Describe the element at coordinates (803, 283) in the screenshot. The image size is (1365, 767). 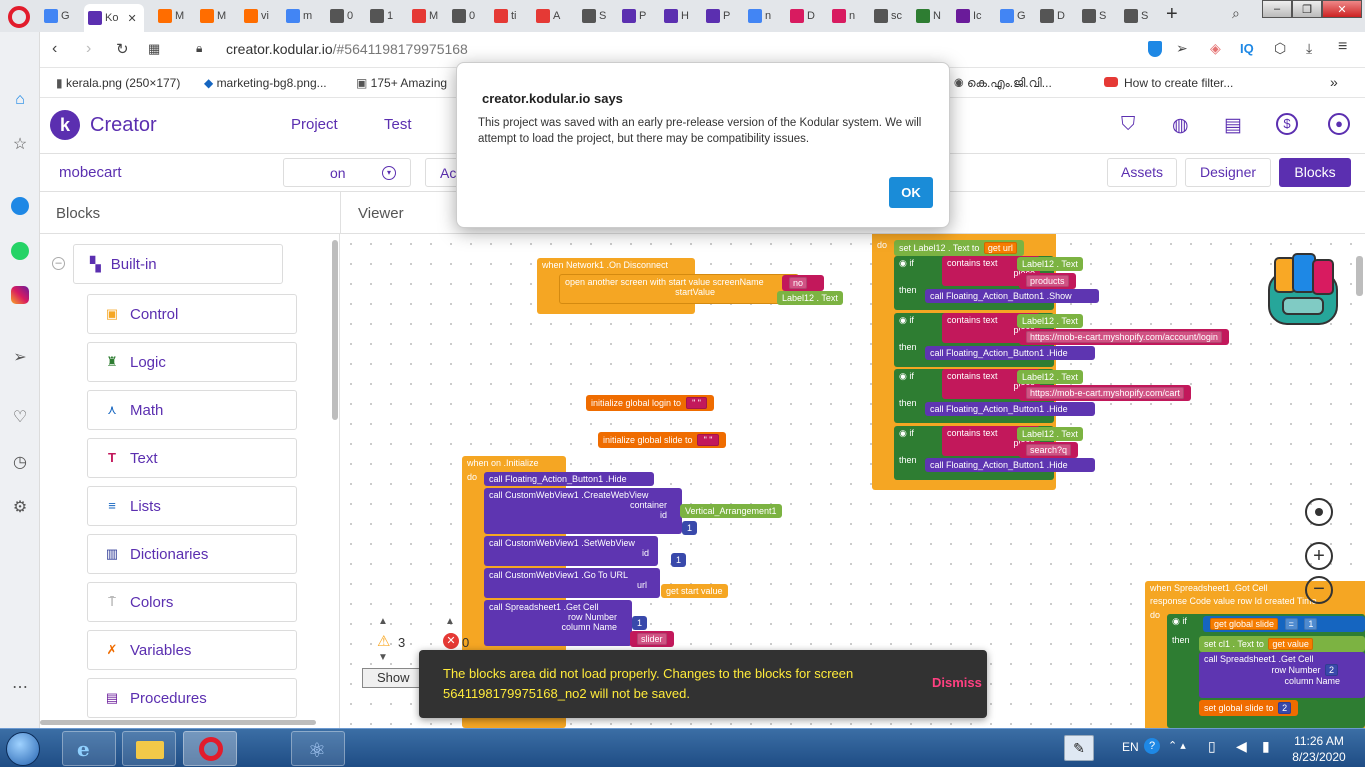
I see `no-text-block: no` at that location.